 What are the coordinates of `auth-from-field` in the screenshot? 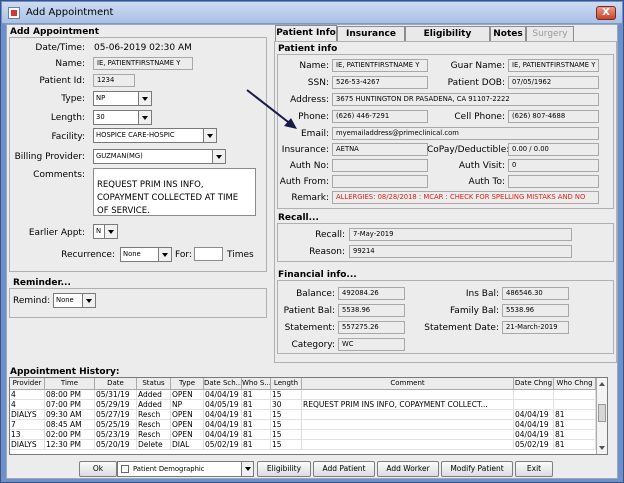 It's located at (380, 181).